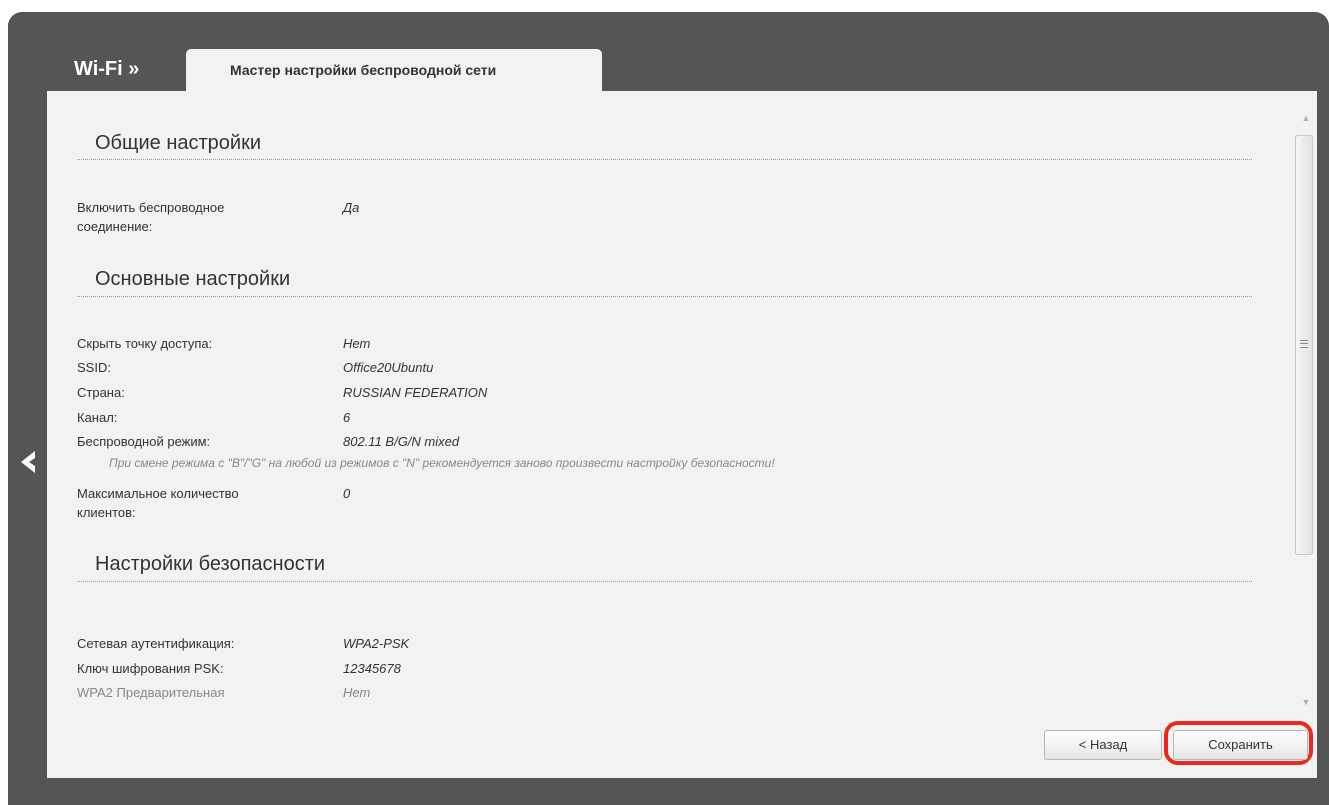  I want to click on scroll-grip-icon, so click(1304, 344).